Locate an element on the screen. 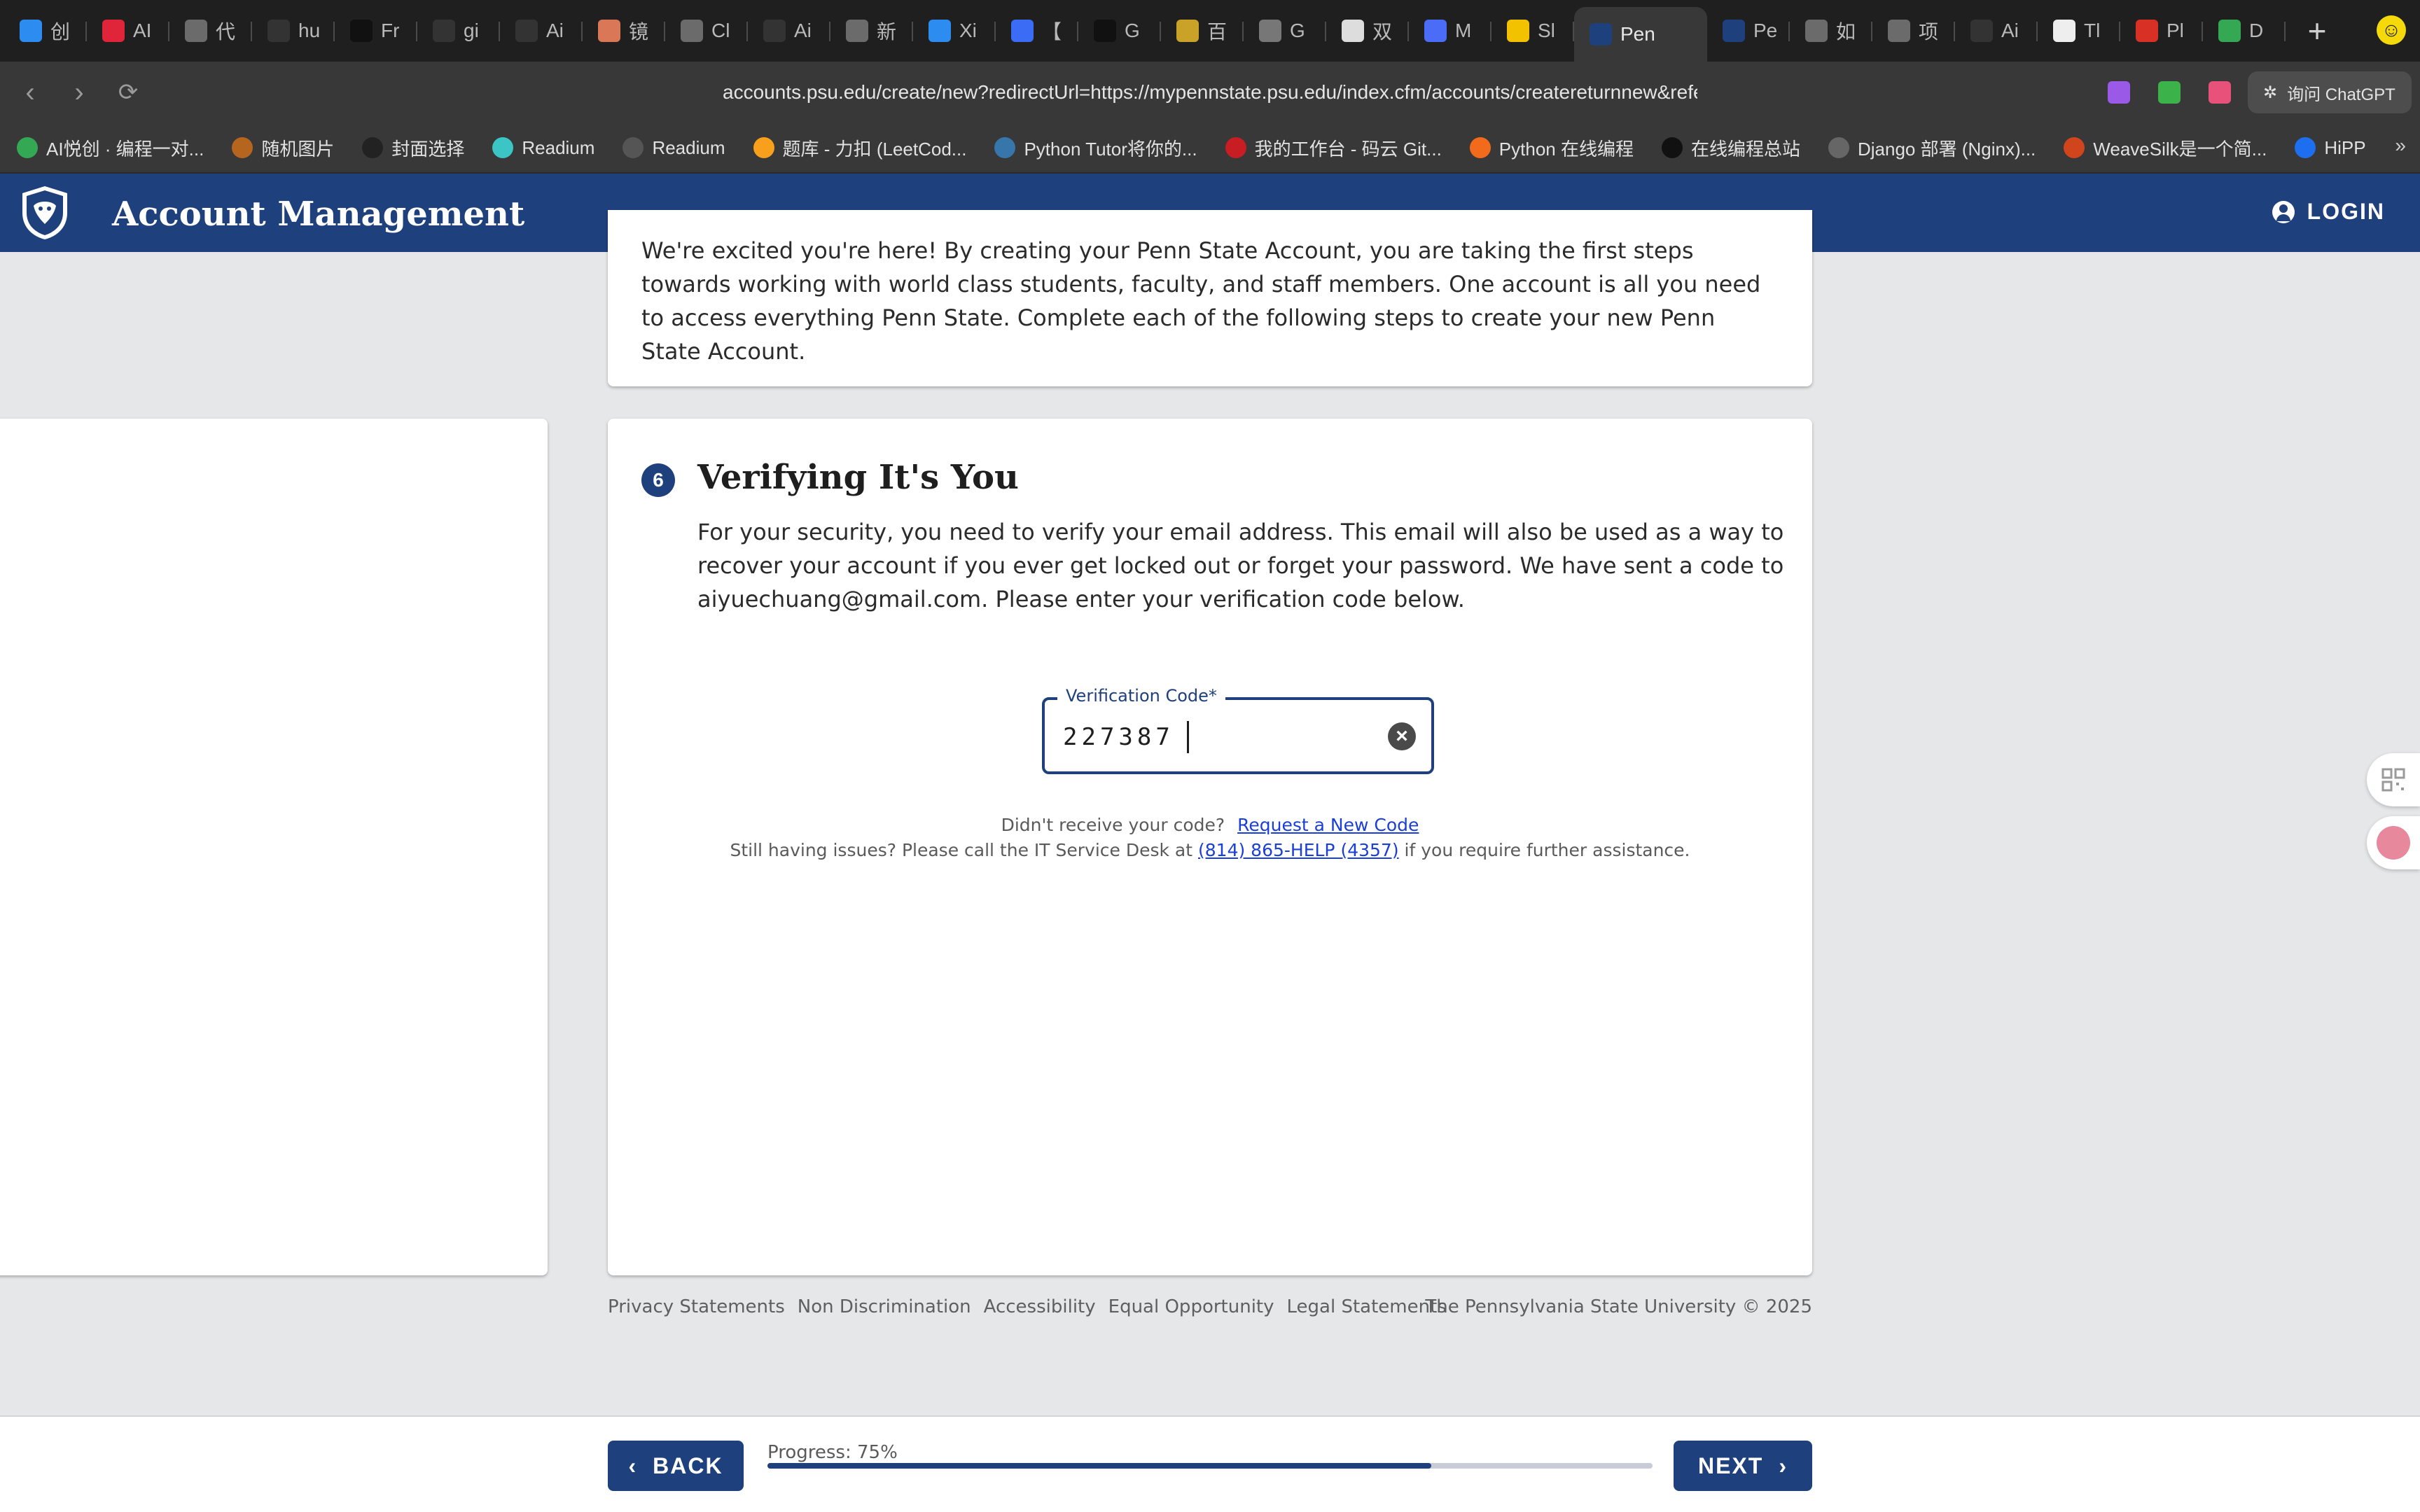 The height and width of the screenshot is (1512, 2420). browser-tab: Fr is located at coordinates (376, 30).